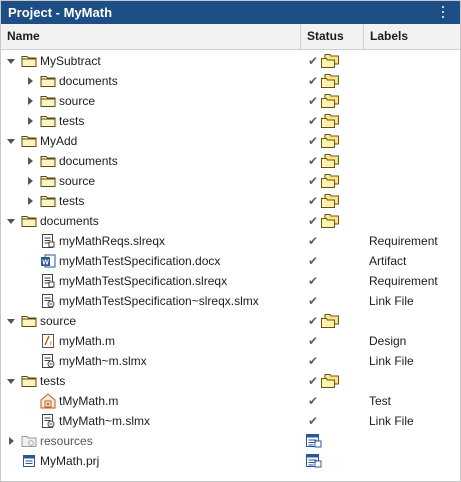  Describe the element at coordinates (230, 361) in the screenshot. I see `tree-file-row: myMath~m.slmx ✔ Link File` at that location.